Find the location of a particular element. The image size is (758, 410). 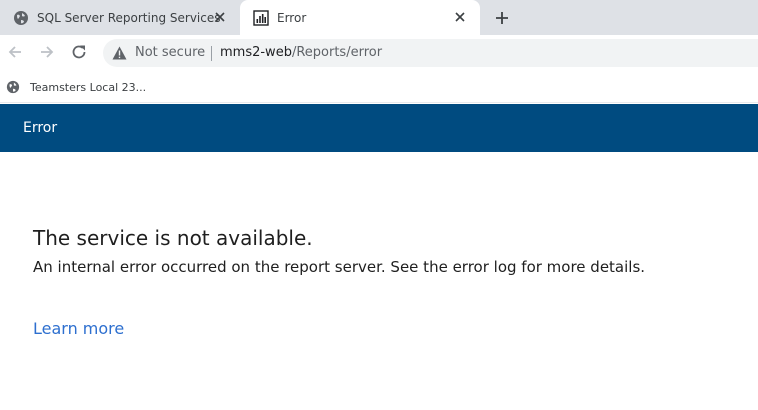

url-path: /Reports/error is located at coordinates (337, 52).